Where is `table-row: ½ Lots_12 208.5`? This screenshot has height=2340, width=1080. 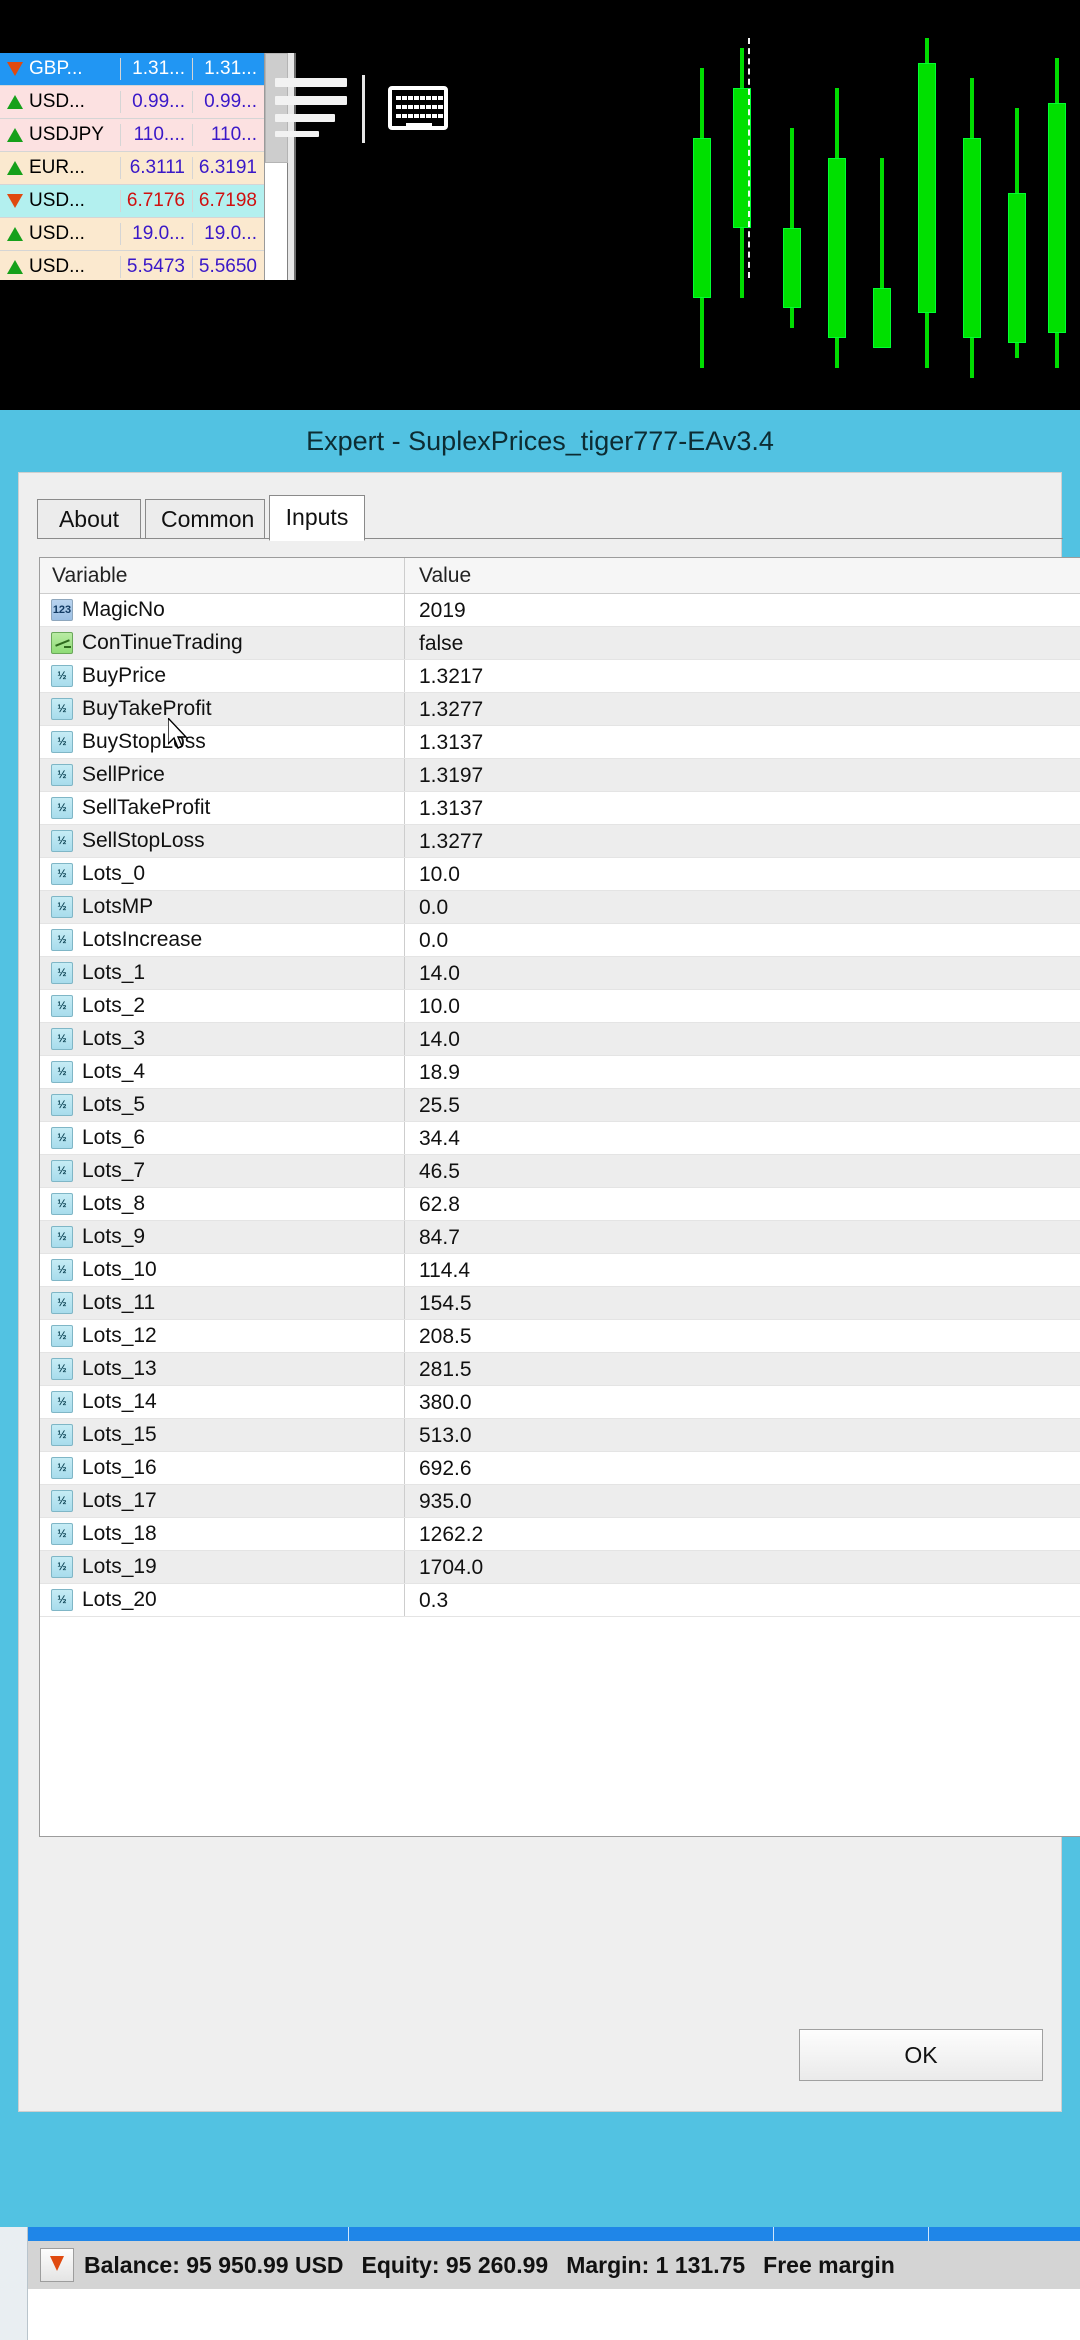
table-row: ½ Lots_12 208.5 is located at coordinates (560, 1336).